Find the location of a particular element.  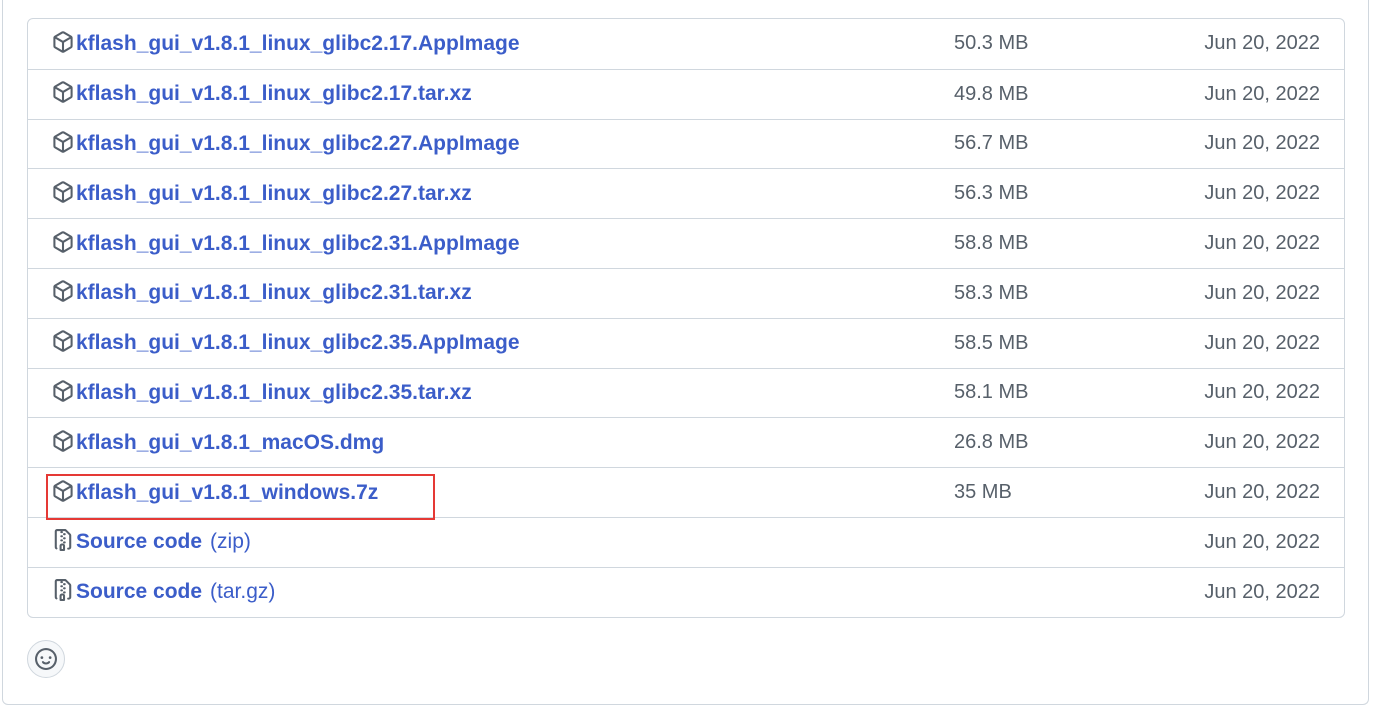

smiley-icon is located at coordinates (46, 659).